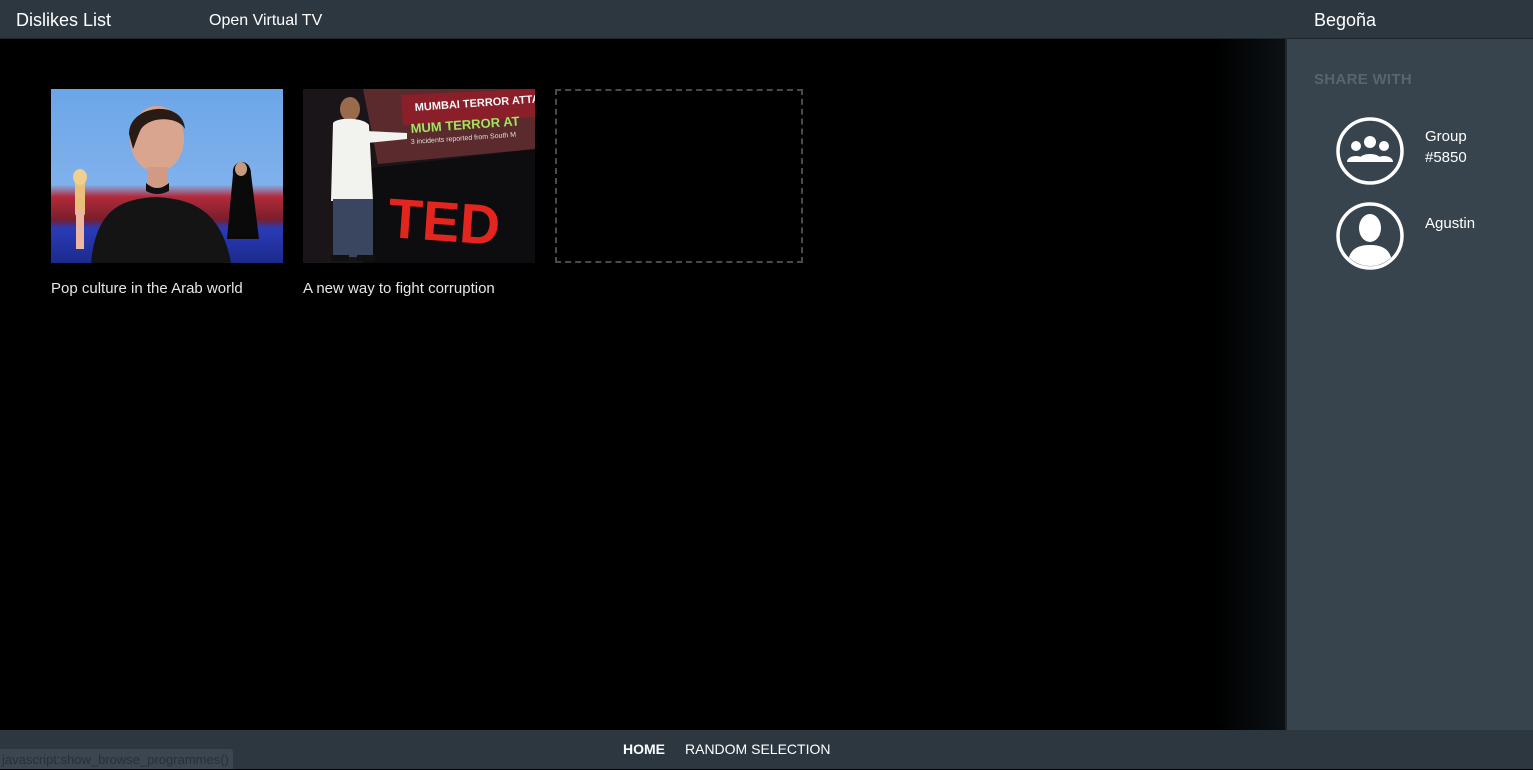 Image resolution: width=1533 pixels, height=770 pixels. I want to click on nav-home-link: HOME, so click(644, 749).